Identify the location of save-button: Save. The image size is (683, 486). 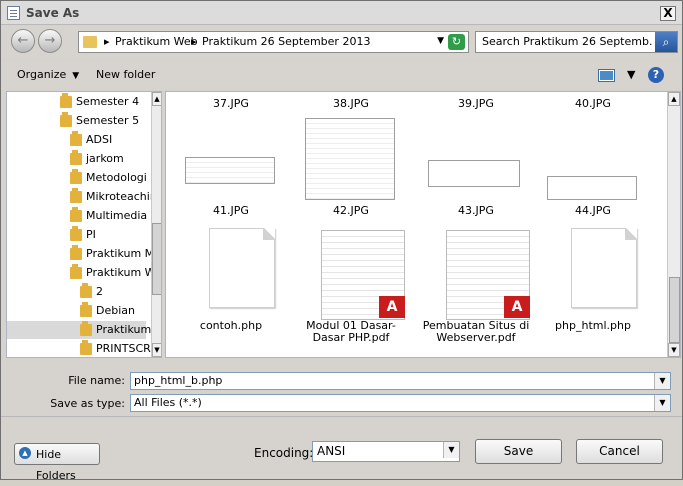
(518, 451).